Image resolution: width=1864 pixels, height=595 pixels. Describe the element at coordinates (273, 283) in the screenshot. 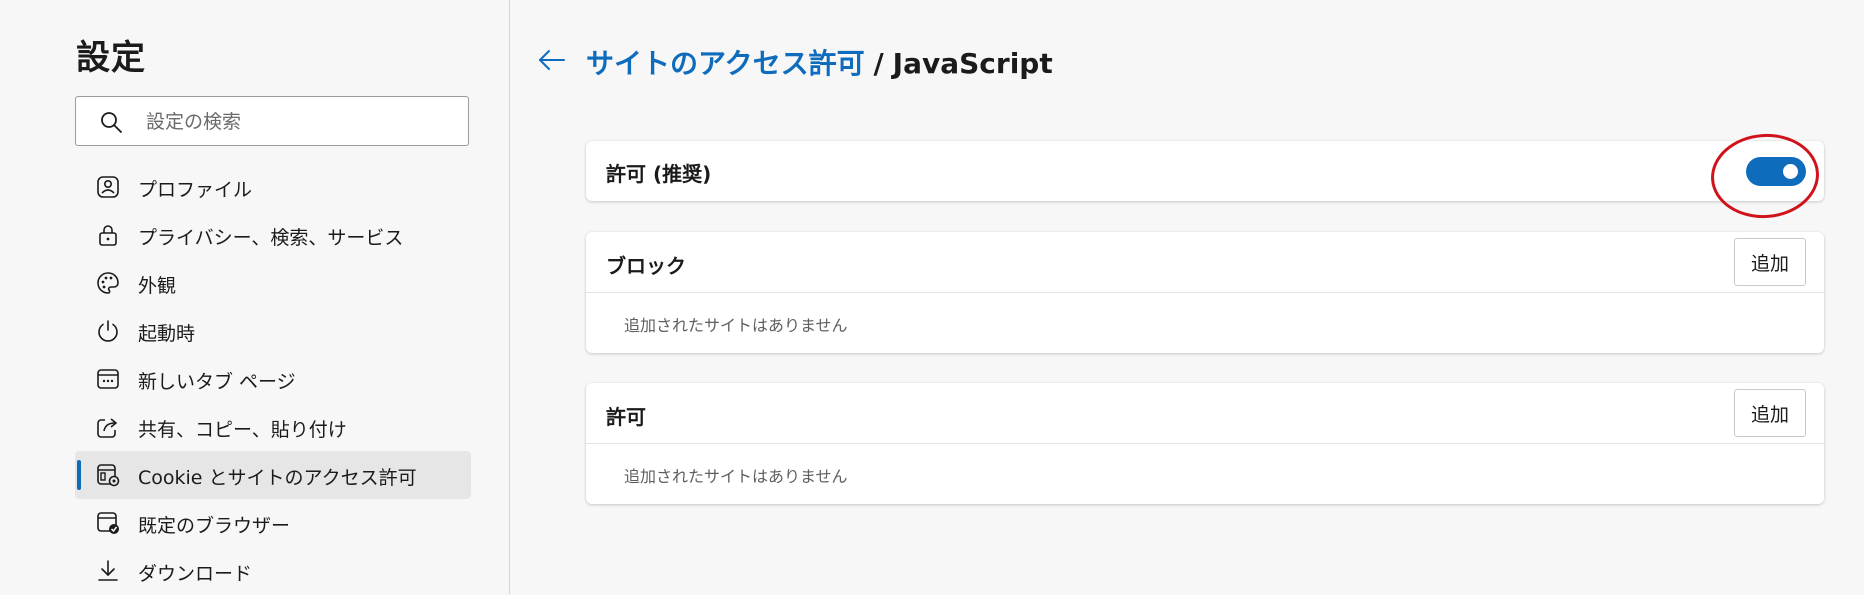

I see `sidebar-item-appearance: 外観` at that location.